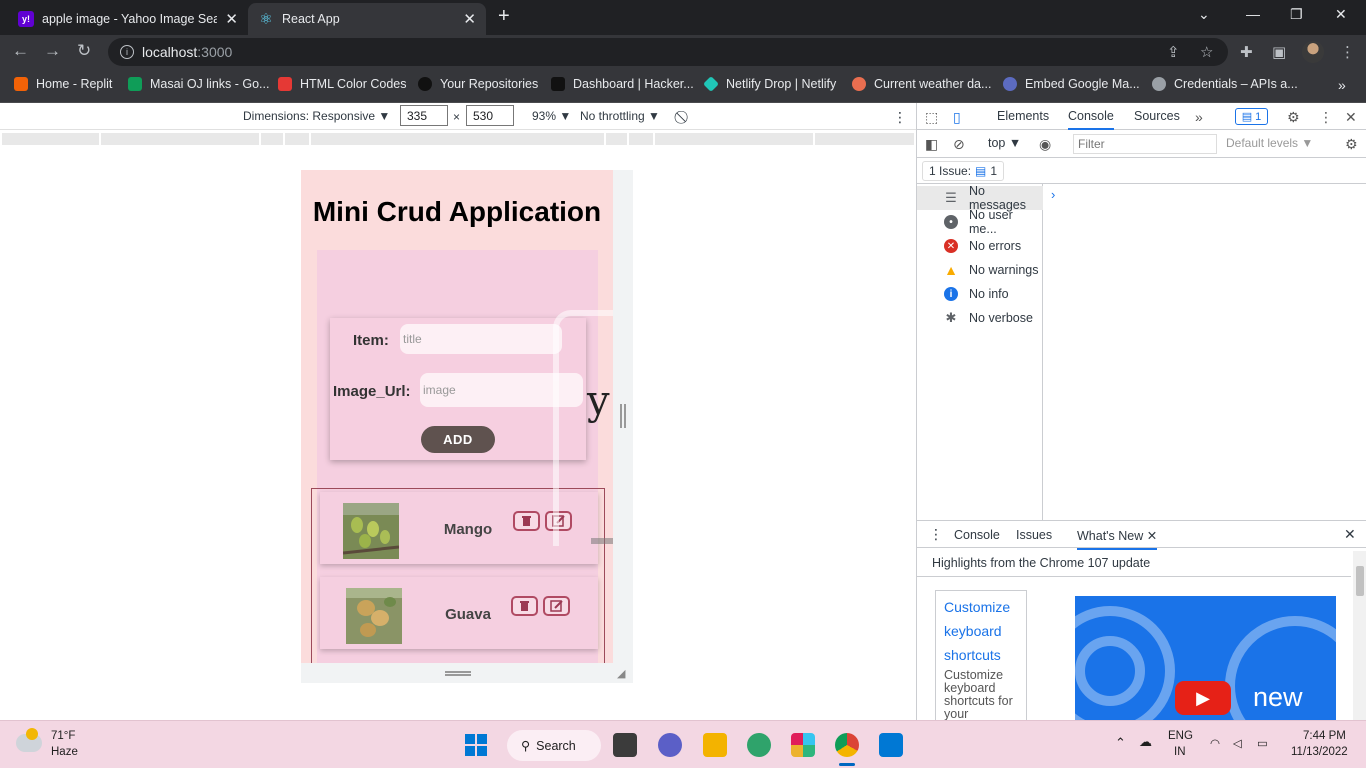  Describe the element at coordinates (481, 339) in the screenshot. I see `item-input: title` at that location.